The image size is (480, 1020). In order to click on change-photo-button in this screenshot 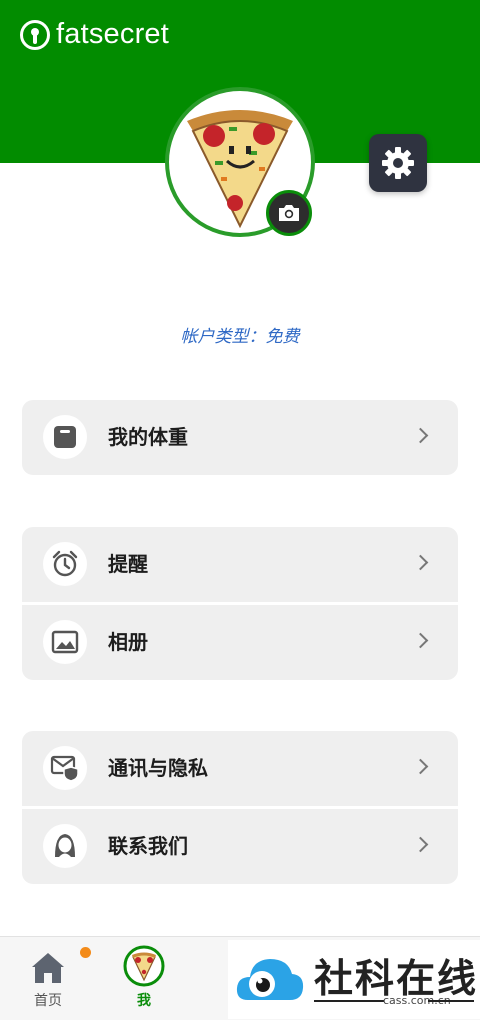, I will do `click(289, 213)`.